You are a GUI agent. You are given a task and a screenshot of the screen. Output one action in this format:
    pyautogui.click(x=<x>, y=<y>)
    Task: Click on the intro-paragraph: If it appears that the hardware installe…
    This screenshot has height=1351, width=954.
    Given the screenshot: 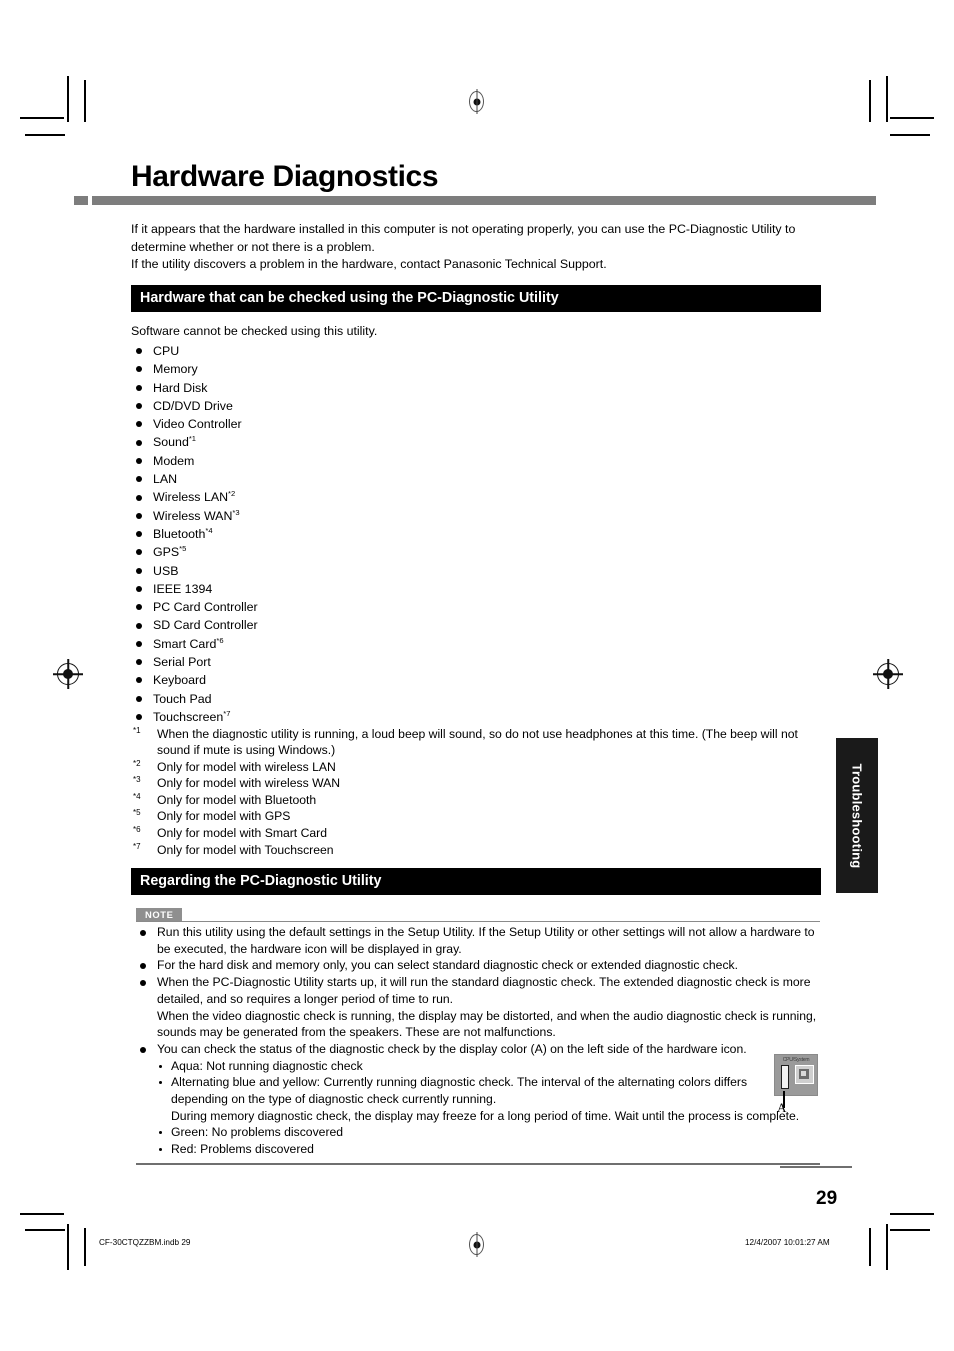 What is the action you would take?
    pyautogui.click(x=463, y=247)
    